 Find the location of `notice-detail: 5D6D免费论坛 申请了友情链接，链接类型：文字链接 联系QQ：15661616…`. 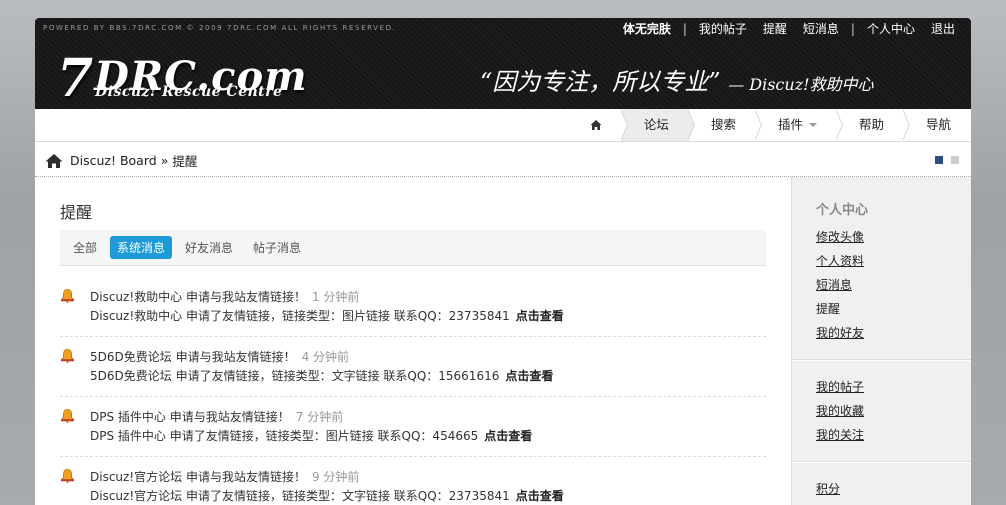

notice-detail: 5D6D免费论坛 申请了友情链接，链接类型：文字链接 联系QQ：15661616… is located at coordinates (322, 376).